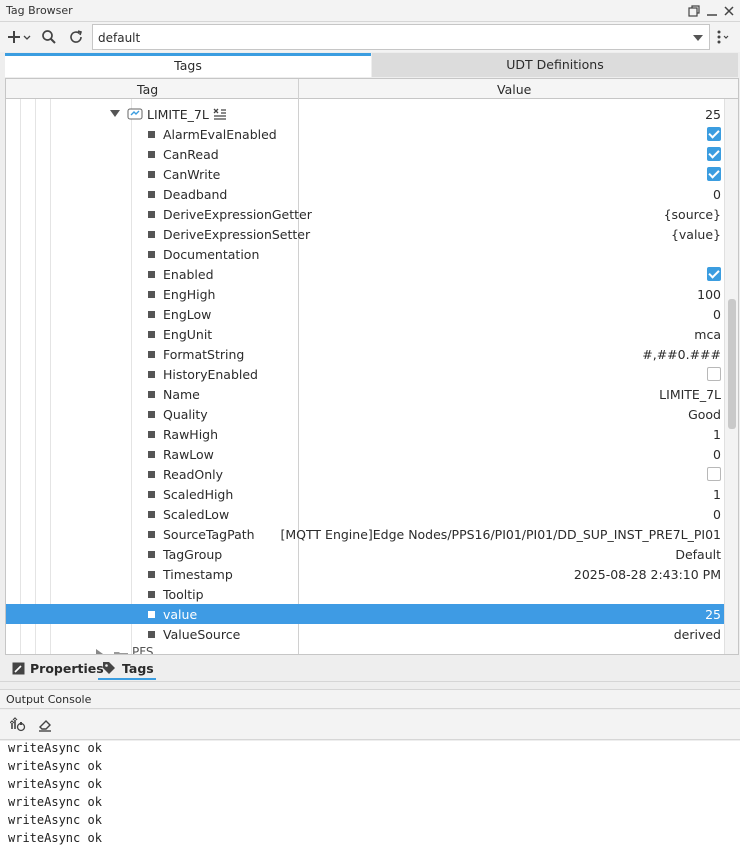 The image size is (740, 850). What do you see at coordinates (189, 294) in the screenshot?
I see `property-name: EngHigh` at bounding box center [189, 294].